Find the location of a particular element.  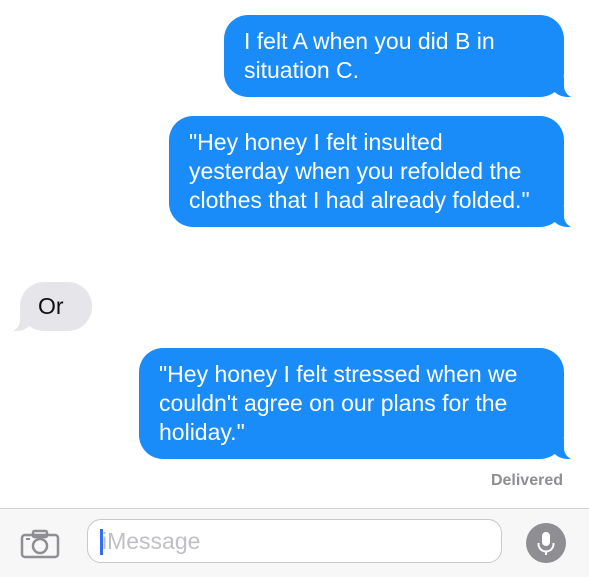

delivered-status: Delivered is located at coordinates (526, 480).